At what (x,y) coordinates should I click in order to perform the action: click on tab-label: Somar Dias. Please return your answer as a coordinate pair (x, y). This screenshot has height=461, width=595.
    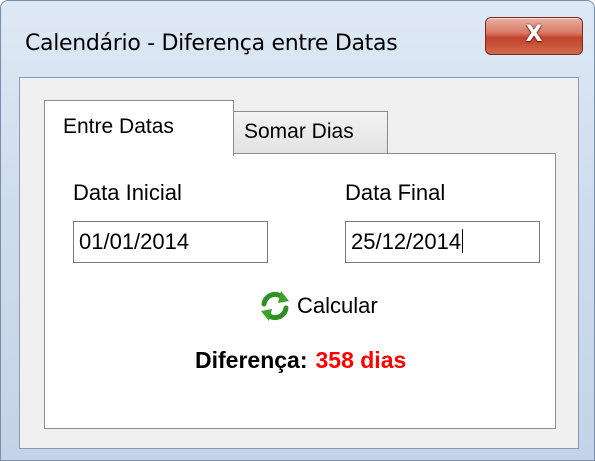
    Looking at the image, I should click on (299, 131).